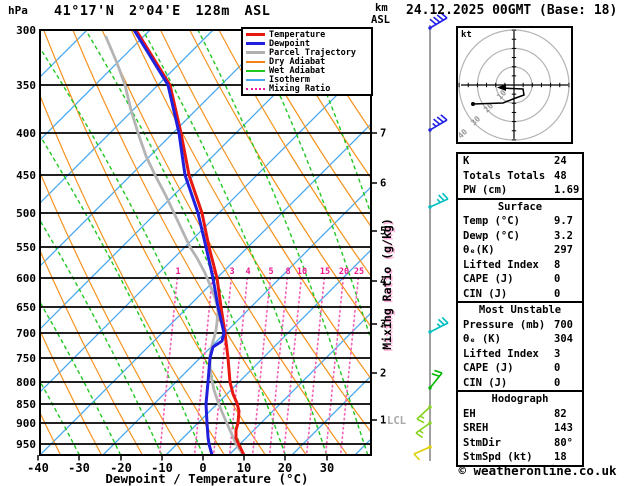  I want to click on table-row-label: Pressure (mb), so click(504, 324).